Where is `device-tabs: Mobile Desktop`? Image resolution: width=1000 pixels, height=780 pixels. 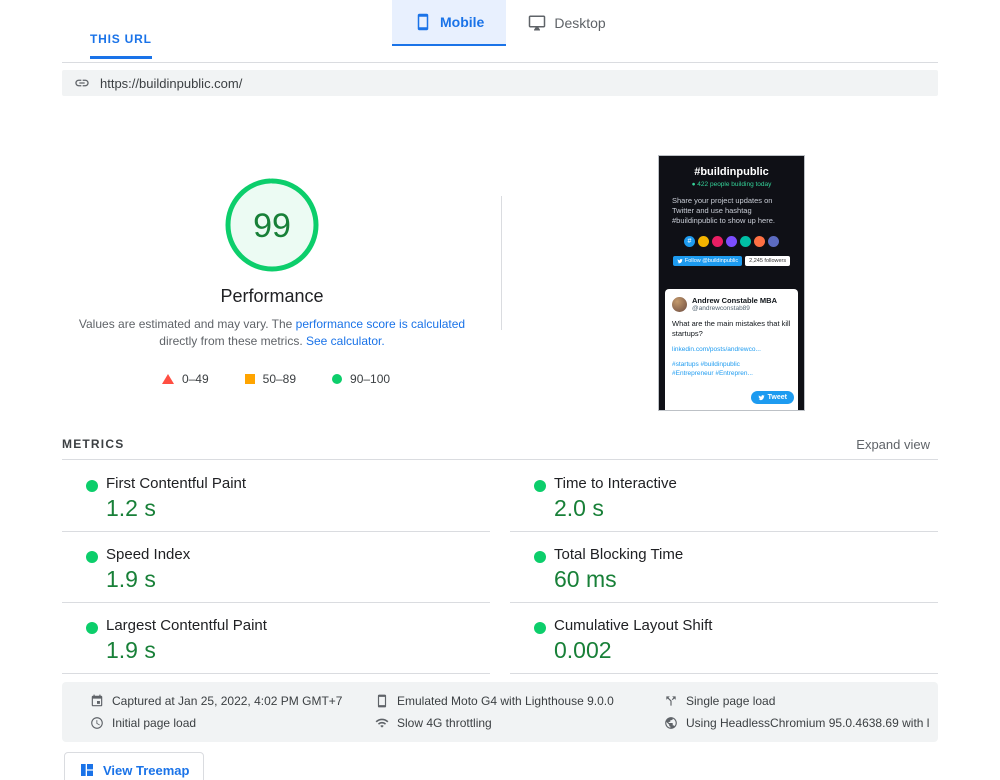
device-tabs: Mobile Desktop is located at coordinates (510, 23).